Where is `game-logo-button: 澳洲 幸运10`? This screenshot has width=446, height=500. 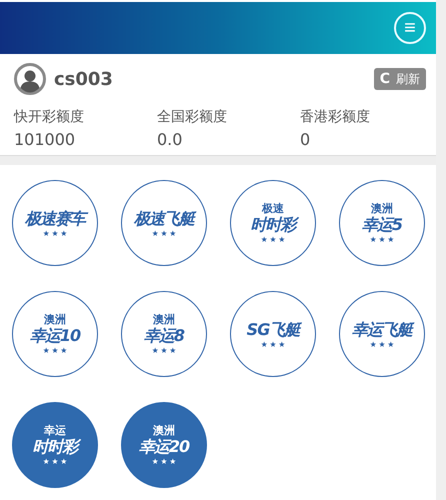
game-logo-button: 澳洲 幸运10 is located at coordinates (55, 334).